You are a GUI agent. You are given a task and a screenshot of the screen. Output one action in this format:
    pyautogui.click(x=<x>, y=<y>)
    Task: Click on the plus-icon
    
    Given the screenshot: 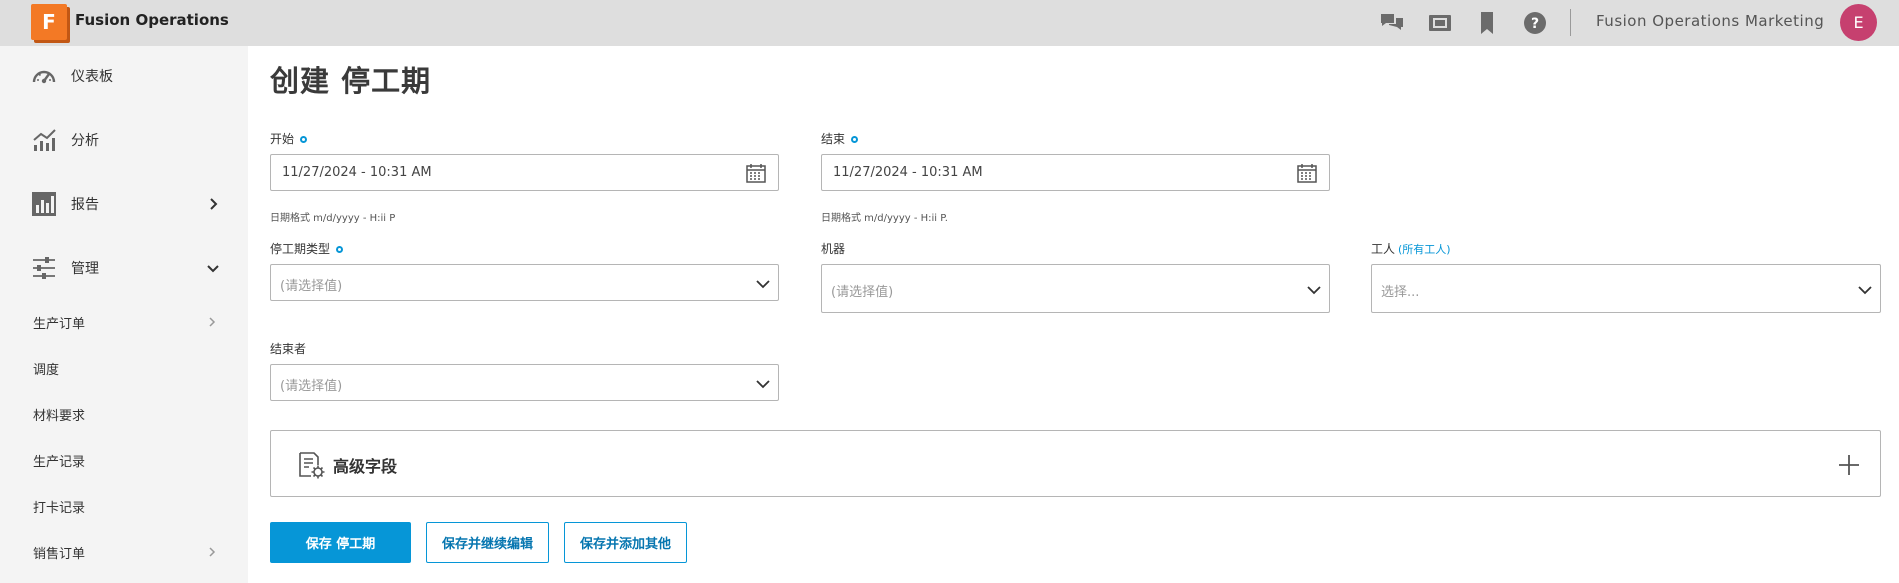 What is the action you would take?
    pyautogui.click(x=1849, y=465)
    